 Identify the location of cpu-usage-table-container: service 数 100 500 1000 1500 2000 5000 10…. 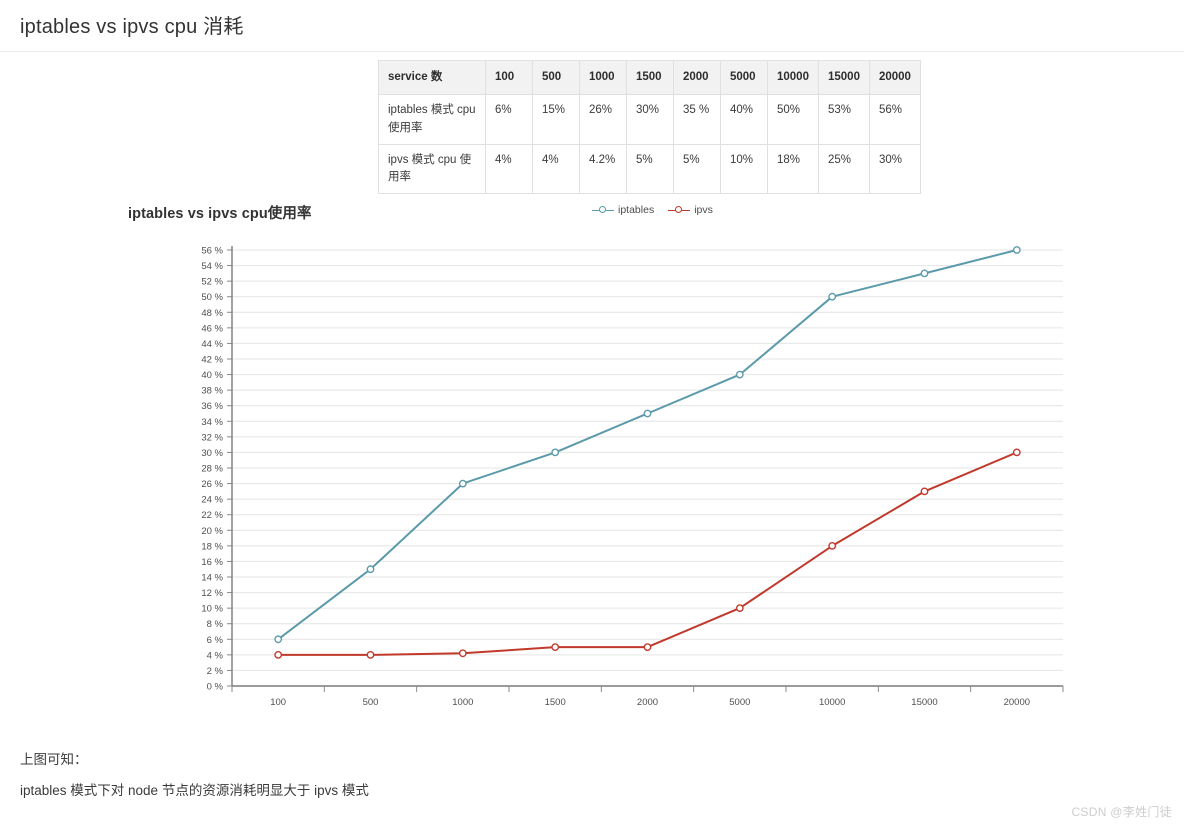
(649, 127).